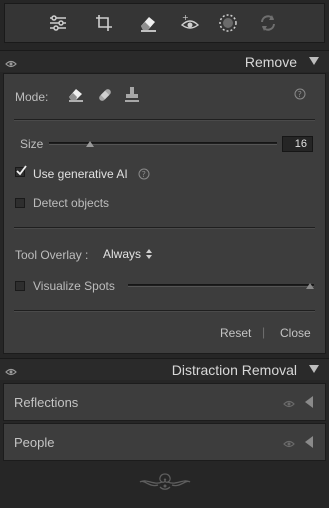 Image resolution: width=329 pixels, height=508 pixels. I want to click on visualize-spots-slider, so click(221, 286).